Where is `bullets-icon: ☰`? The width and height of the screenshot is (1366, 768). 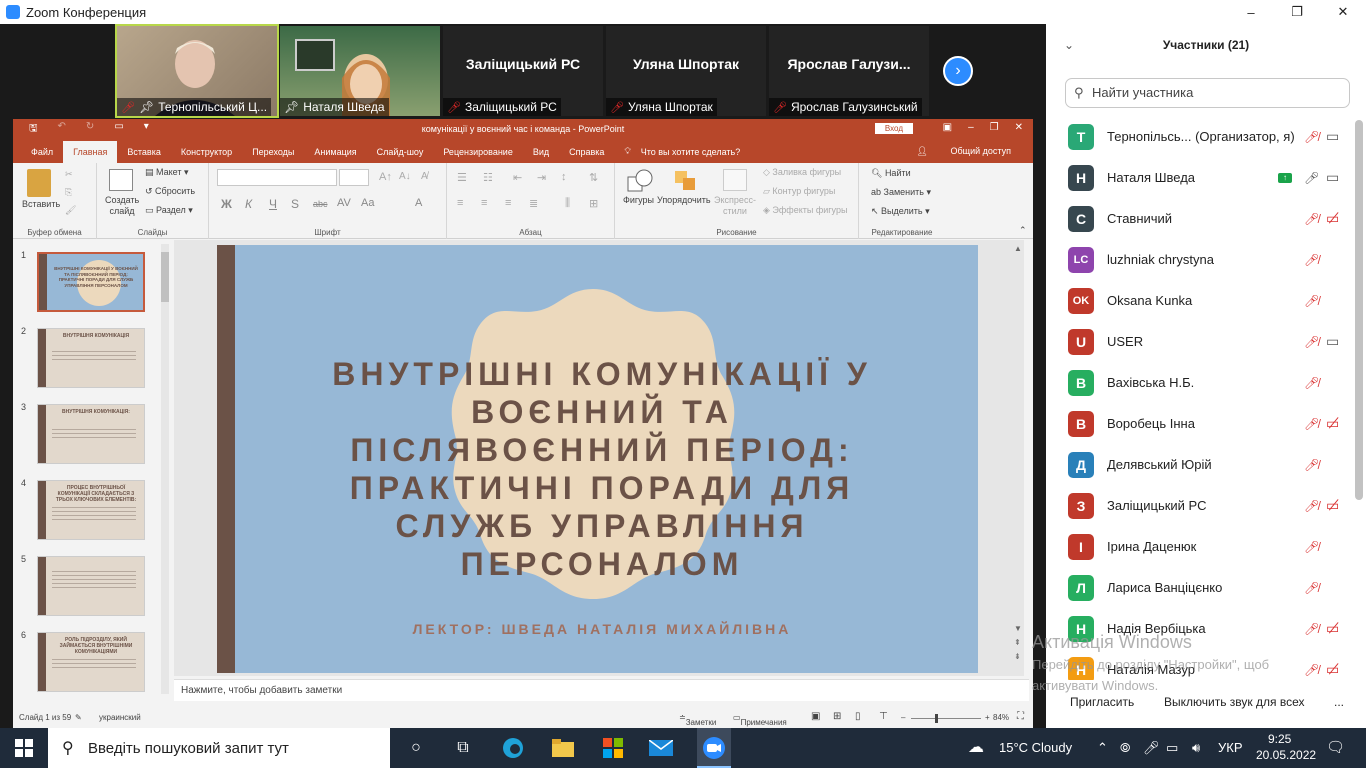
bullets-icon: ☰ is located at coordinates (462, 177).